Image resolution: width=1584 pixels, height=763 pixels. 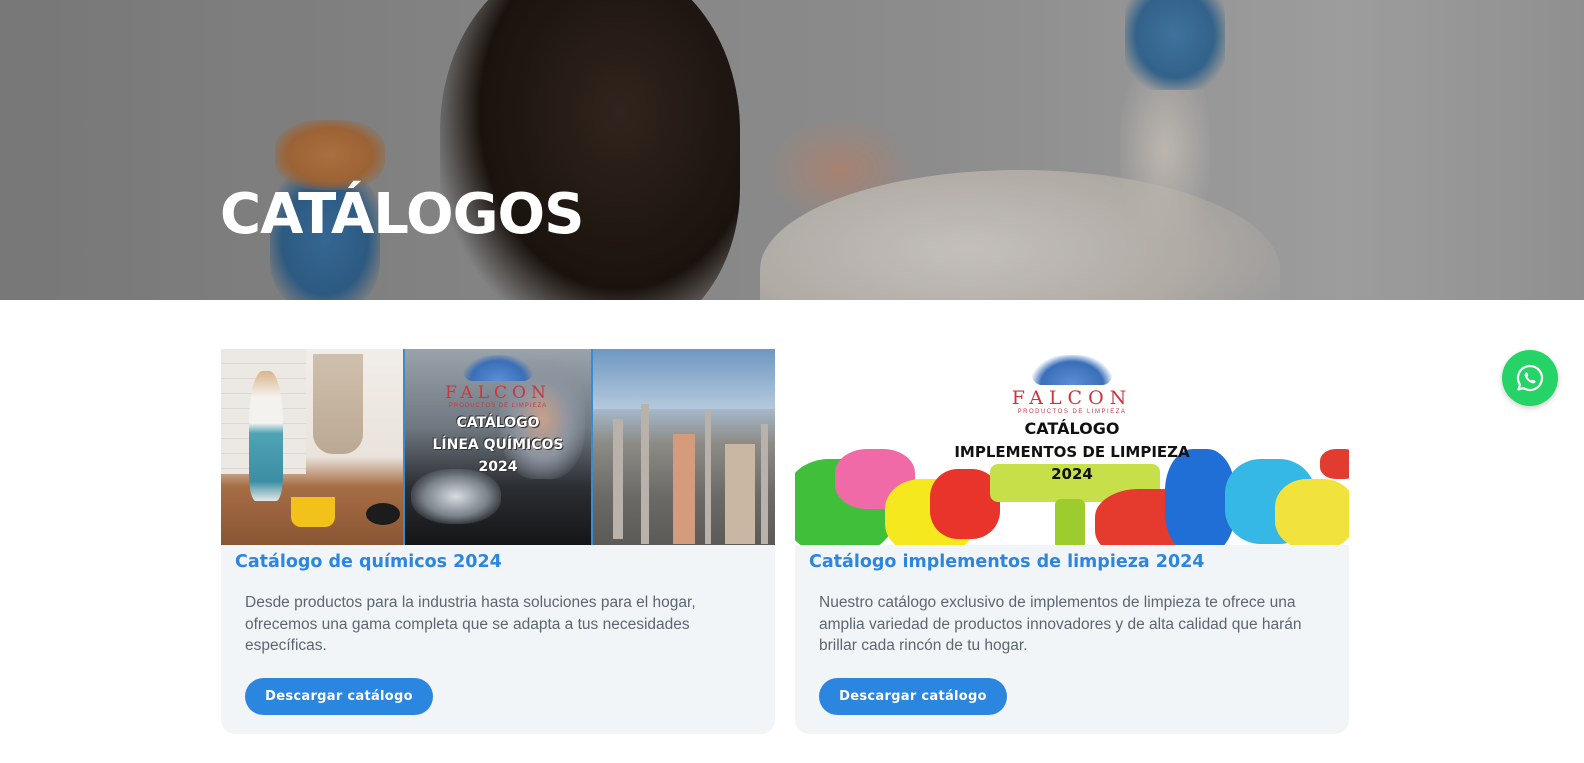 What do you see at coordinates (1072, 451) in the screenshot?
I see `cover-line-2: IMPLEMENTOS DE LIMPIEZA` at bounding box center [1072, 451].